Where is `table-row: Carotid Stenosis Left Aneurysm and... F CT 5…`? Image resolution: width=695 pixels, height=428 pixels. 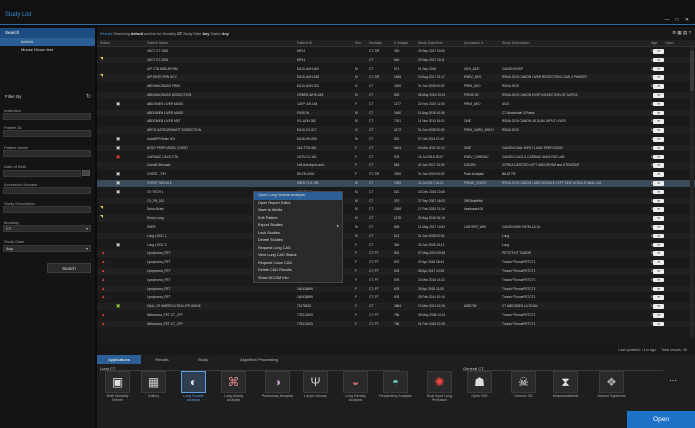
table-row: Carotid Stenosis Left Aneurysm and... F CT 5… is located at coordinates (396, 165).